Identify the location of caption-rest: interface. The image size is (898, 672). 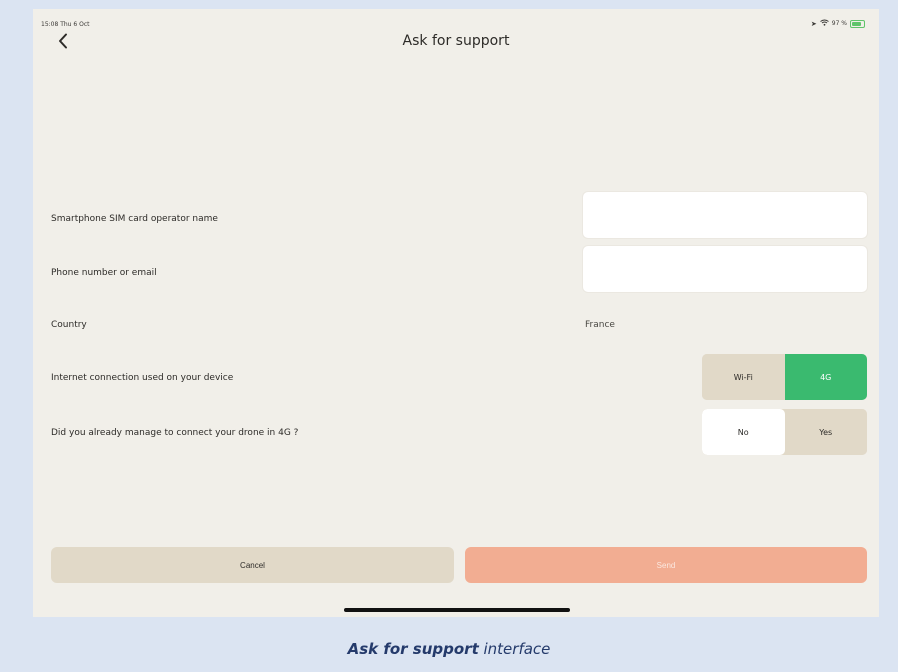
(514, 649).